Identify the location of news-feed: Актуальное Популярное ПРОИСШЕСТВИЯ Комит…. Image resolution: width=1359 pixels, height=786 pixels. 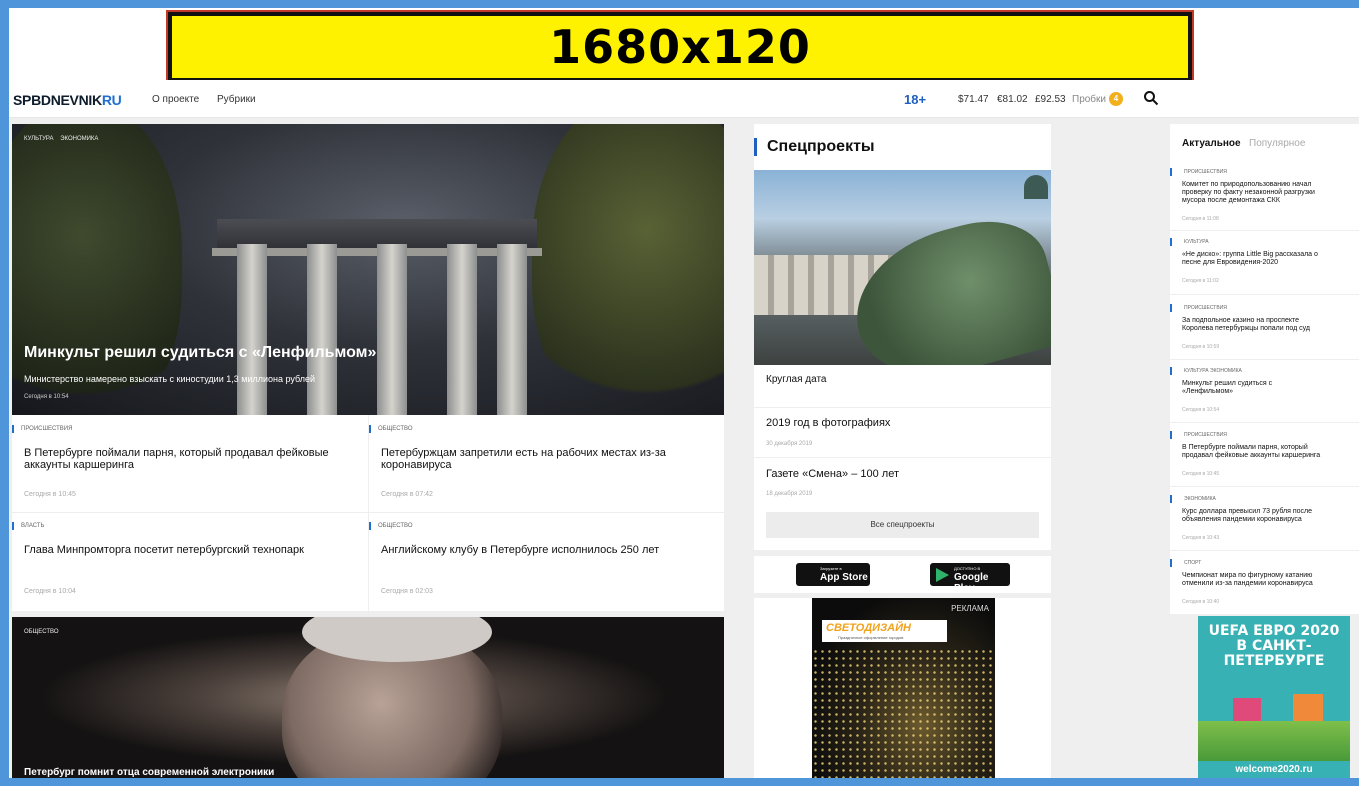
(1264, 369).